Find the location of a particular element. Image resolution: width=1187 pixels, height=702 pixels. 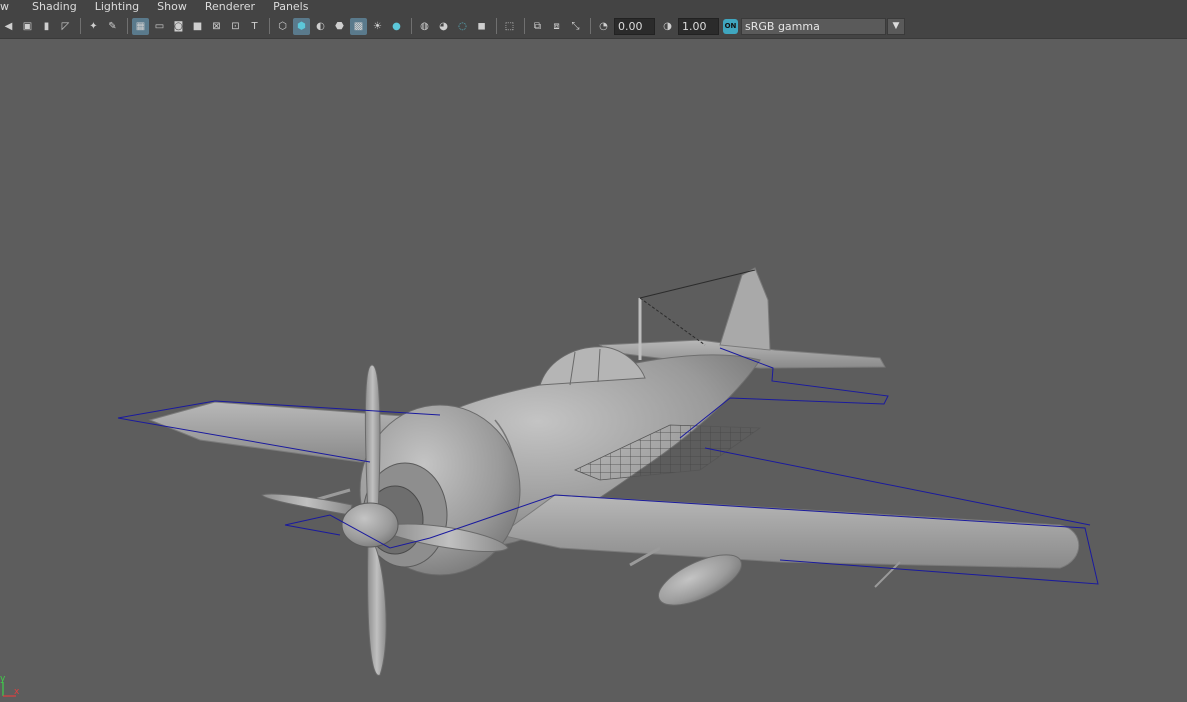

screen-space-ao-icon: ◍ is located at coordinates (424, 26).